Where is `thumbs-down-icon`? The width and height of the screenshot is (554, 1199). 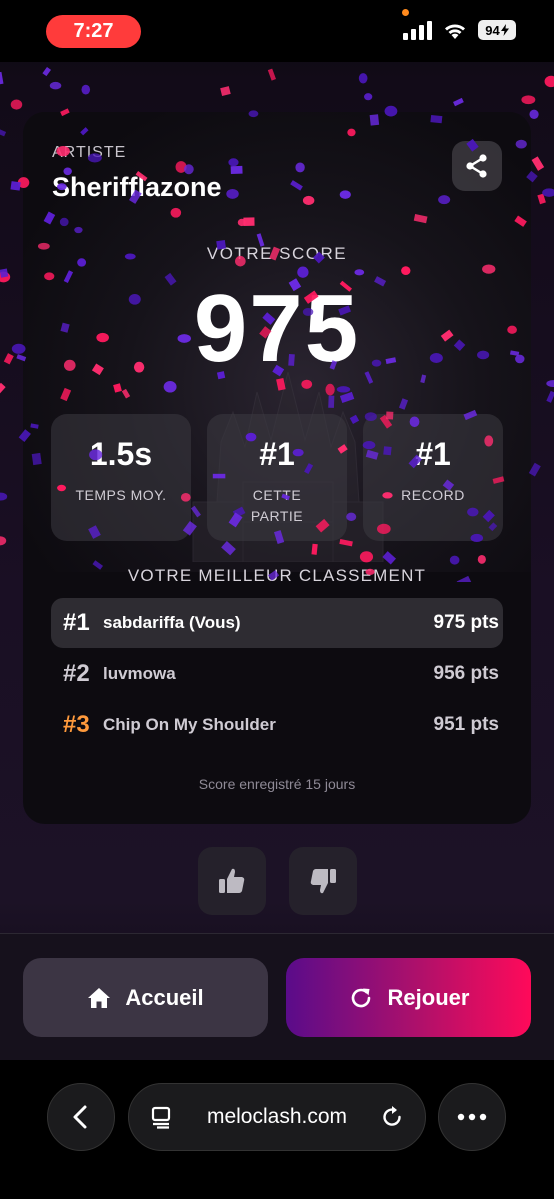
thumbs-down-icon is located at coordinates (323, 881).